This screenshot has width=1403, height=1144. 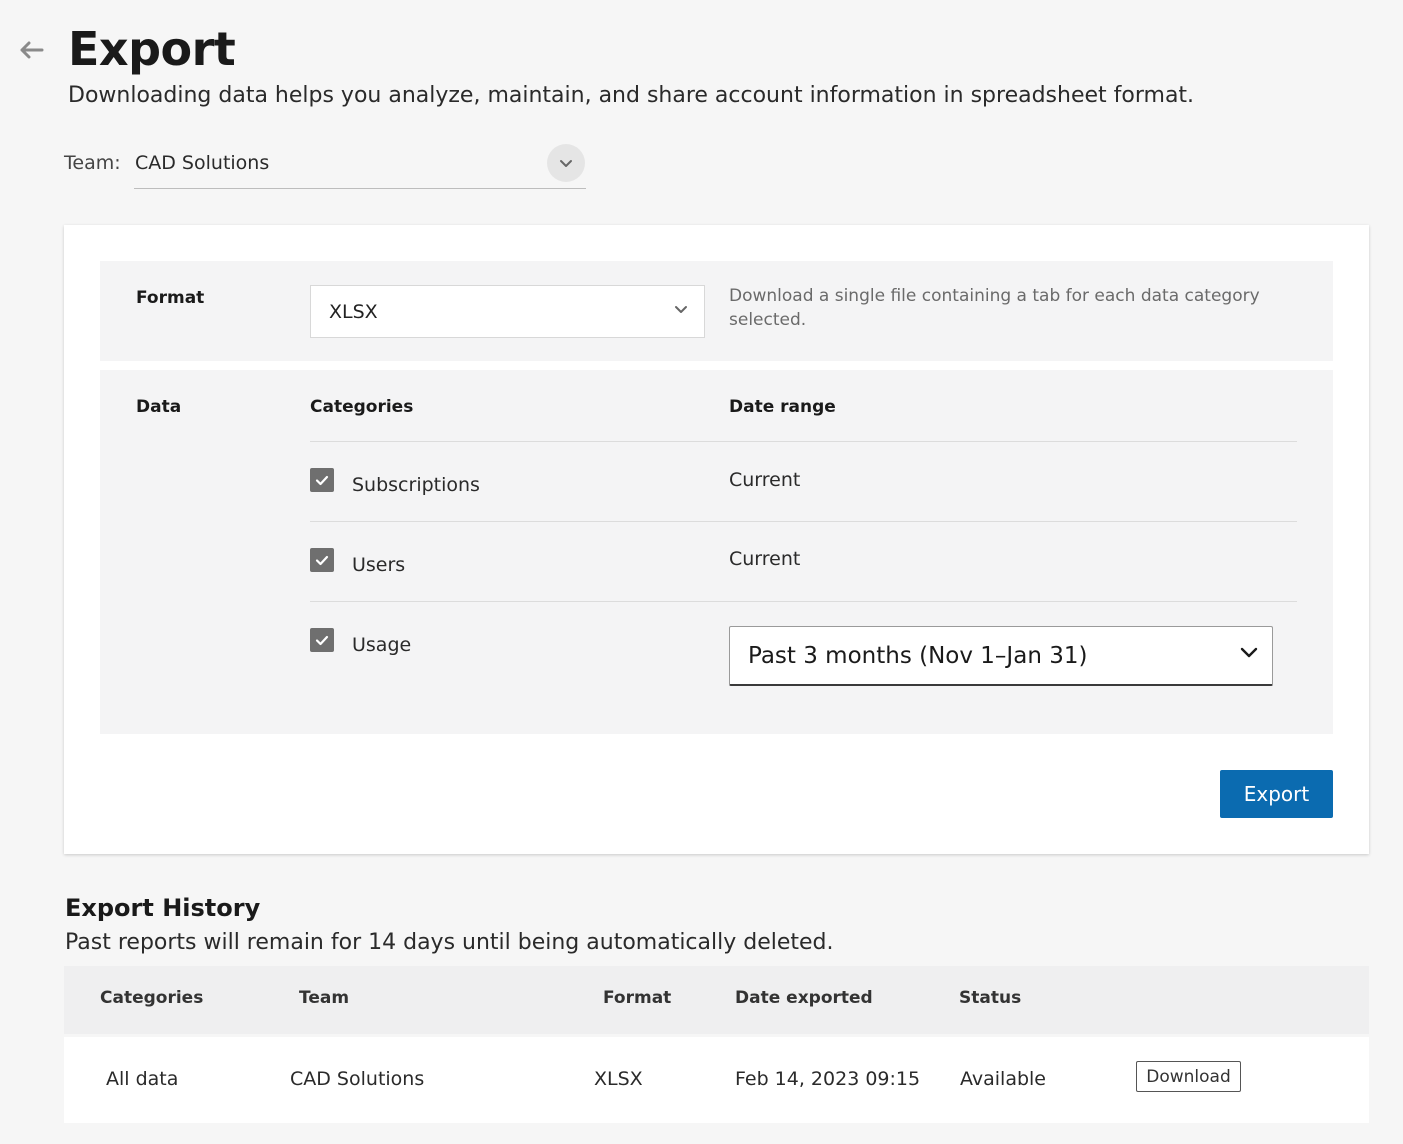 I want to click on format-label: Format, so click(x=170, y=298).